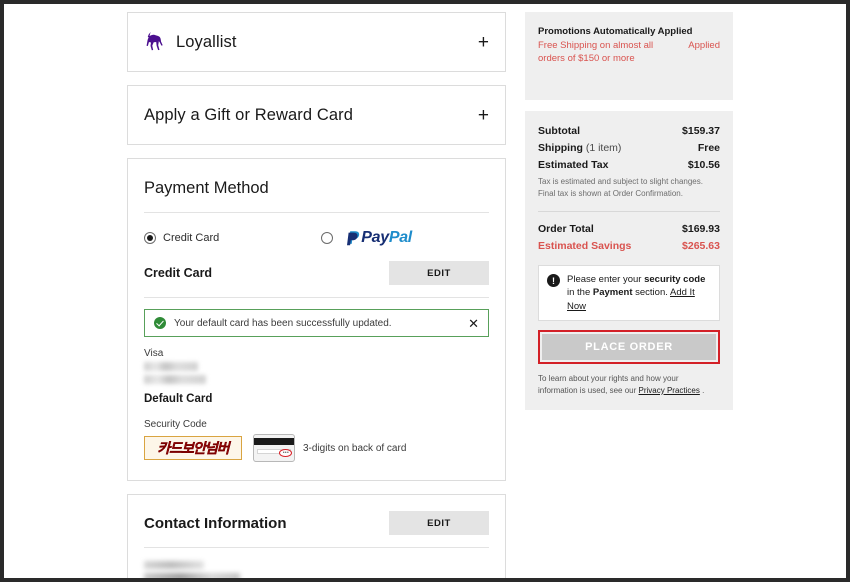  What do you see at coordinates (178, 273) in the screenshot?
I see `saved-card-label: Credit Card` at bounding box center [178, 273].